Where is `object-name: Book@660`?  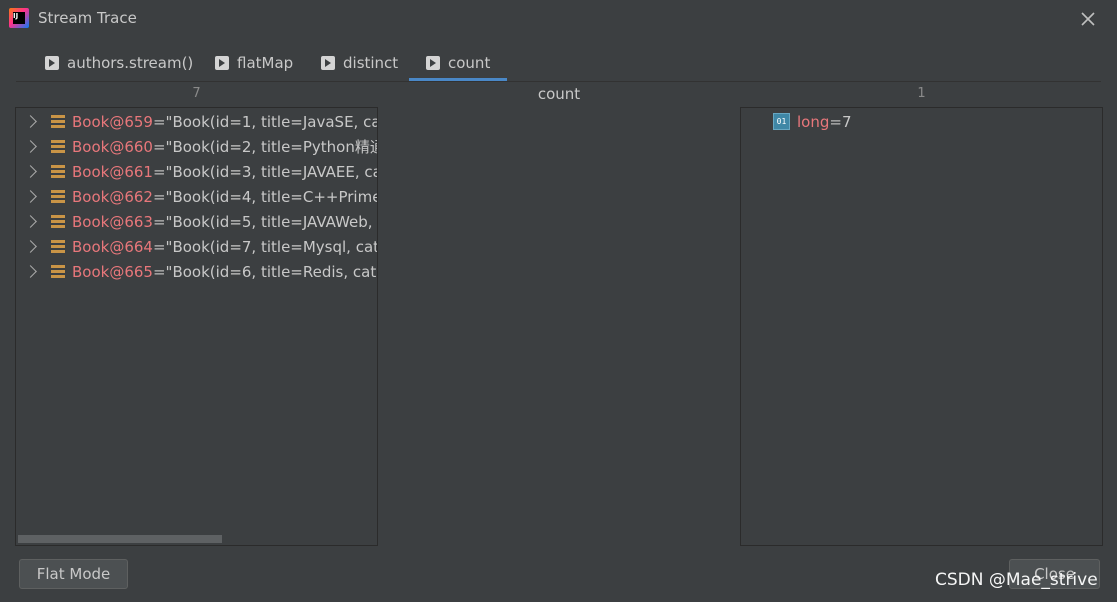
object-name: Book@660 is located at coordinates (112, 146).